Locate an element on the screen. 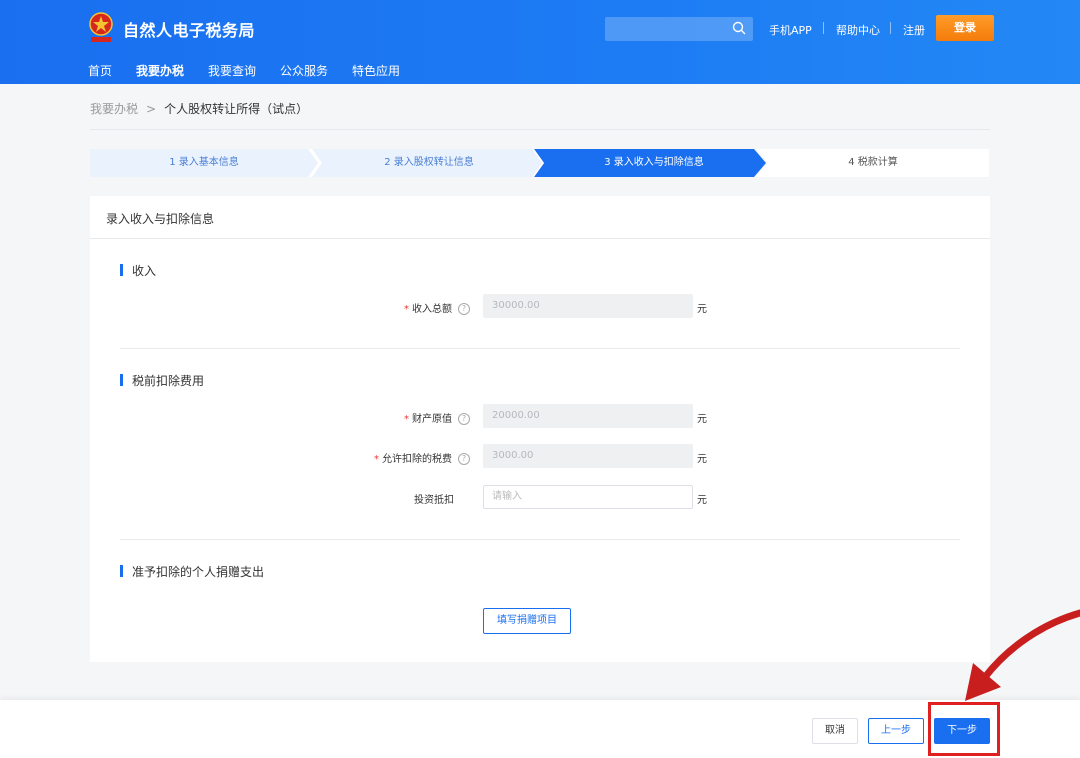  tax-emblem-icon is located at coordinates (101, 27).